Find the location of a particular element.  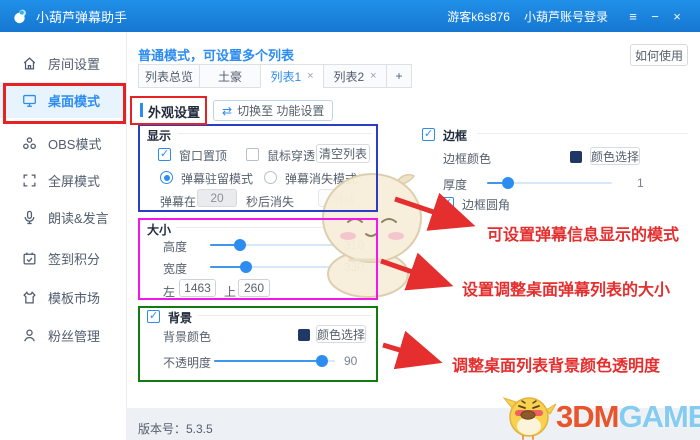

border-color-swatch is located at coordinates (576, 157).